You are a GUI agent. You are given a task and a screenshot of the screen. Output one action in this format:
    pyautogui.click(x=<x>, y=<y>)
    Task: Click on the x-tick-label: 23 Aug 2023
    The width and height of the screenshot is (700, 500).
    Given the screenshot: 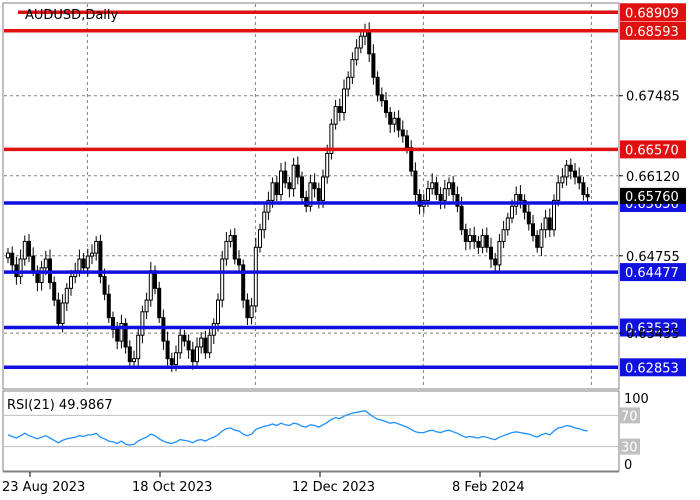 What is the action you would take?
    pyautogui.click(x=43, y=487)
    